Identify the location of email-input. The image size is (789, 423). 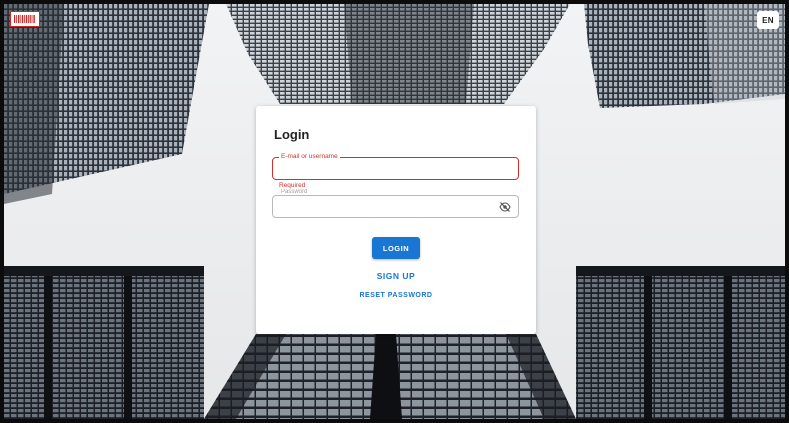
(395, 168).